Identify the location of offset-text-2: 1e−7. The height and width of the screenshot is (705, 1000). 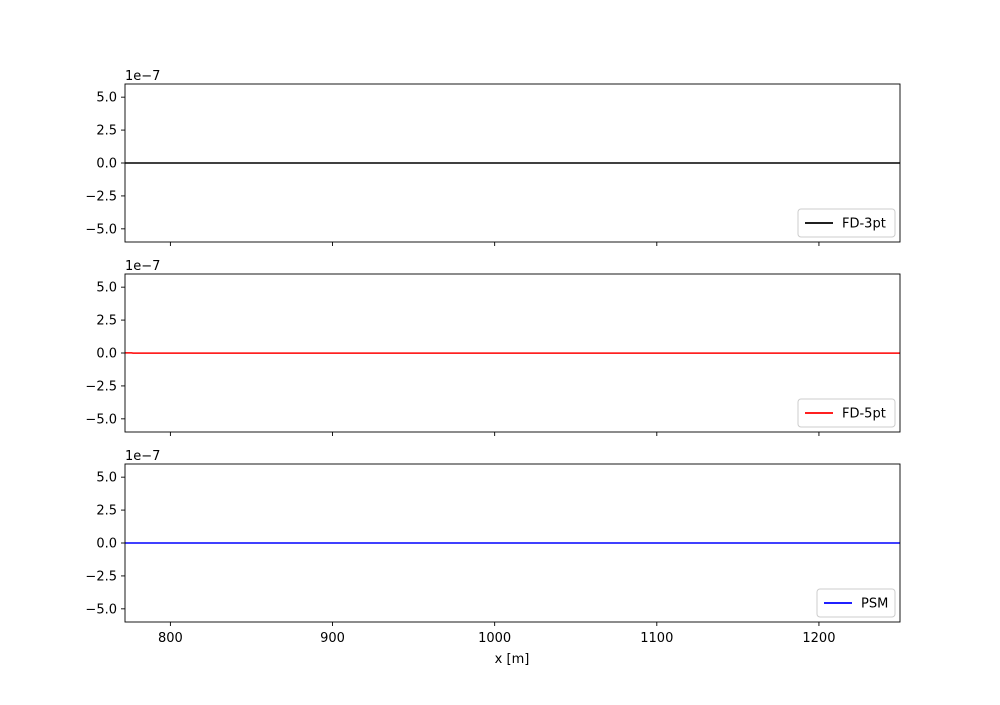
(142, 266).